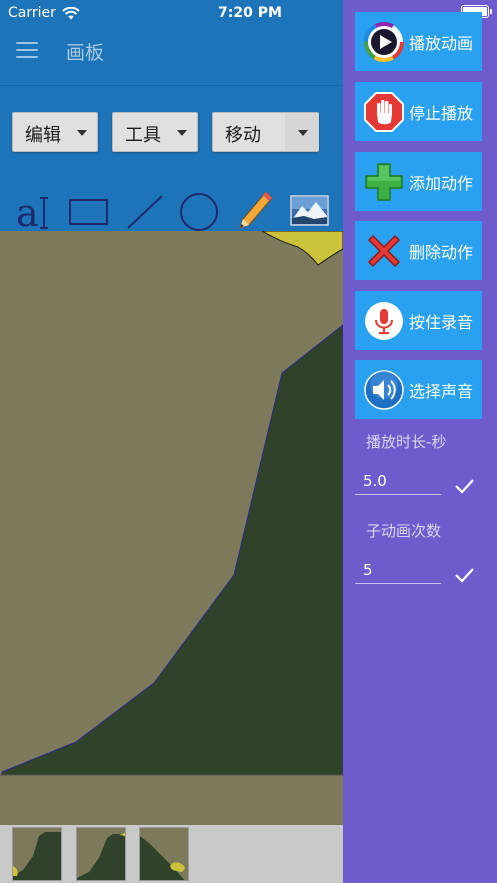 This screenshot has height=883, width=497. Describe the element at coordinates (32, 13) in the screenshot. I see `carrier-label: Carrier` at that location.